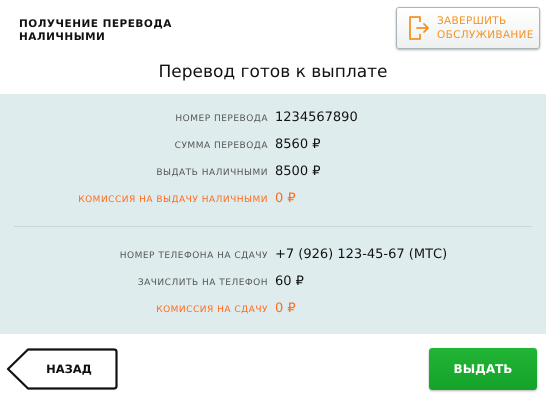 The image size is (546, 408). I want to click on back-button: НАЗАД, so click(62, 369).